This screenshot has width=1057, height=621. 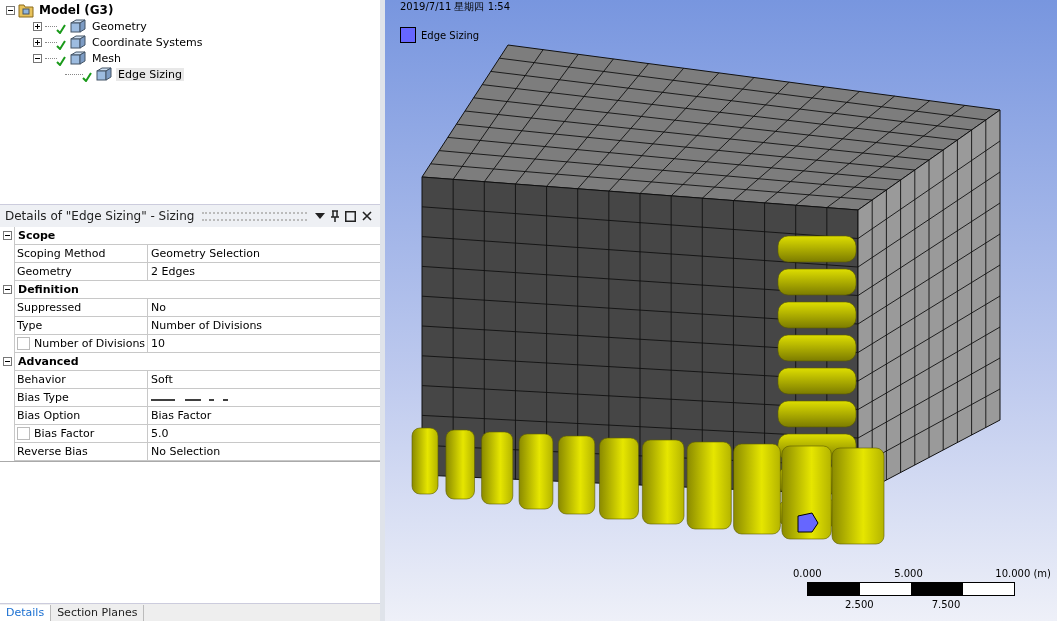 What do you see at coordinates (335, 216) in the screenshot?
I see `pin-icon` at bounding box center [335, 216].